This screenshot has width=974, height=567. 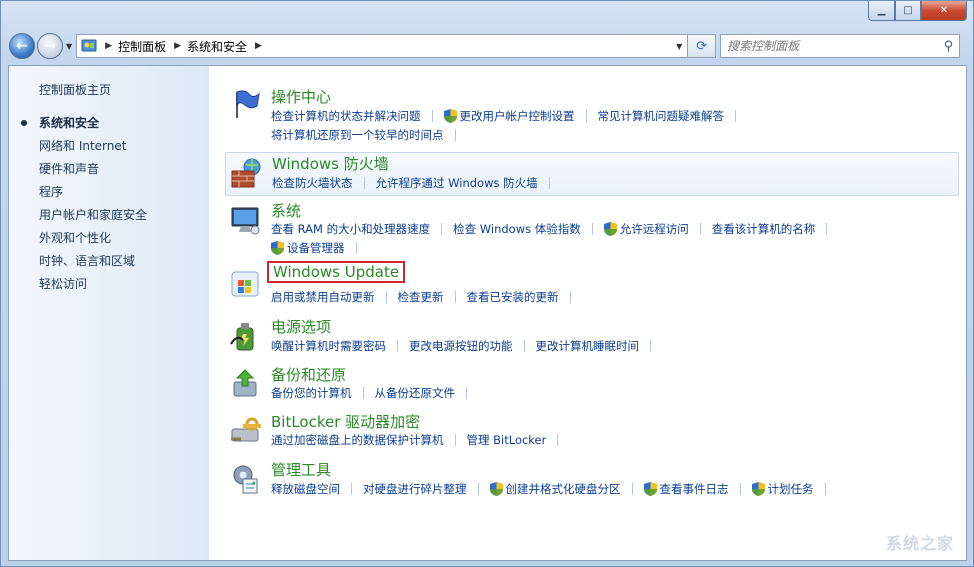 I want to click on task-link: 允许远程访问, so click(x=646, y=229).